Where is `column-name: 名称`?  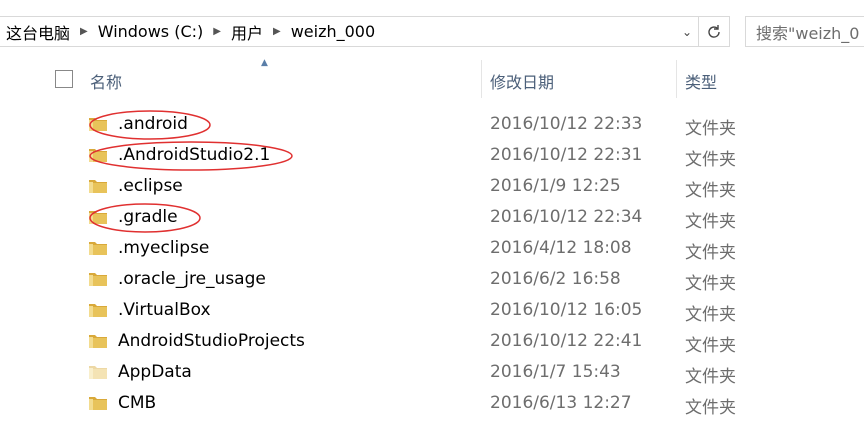 column-name: 名称 is located at coordinates (106, 81).